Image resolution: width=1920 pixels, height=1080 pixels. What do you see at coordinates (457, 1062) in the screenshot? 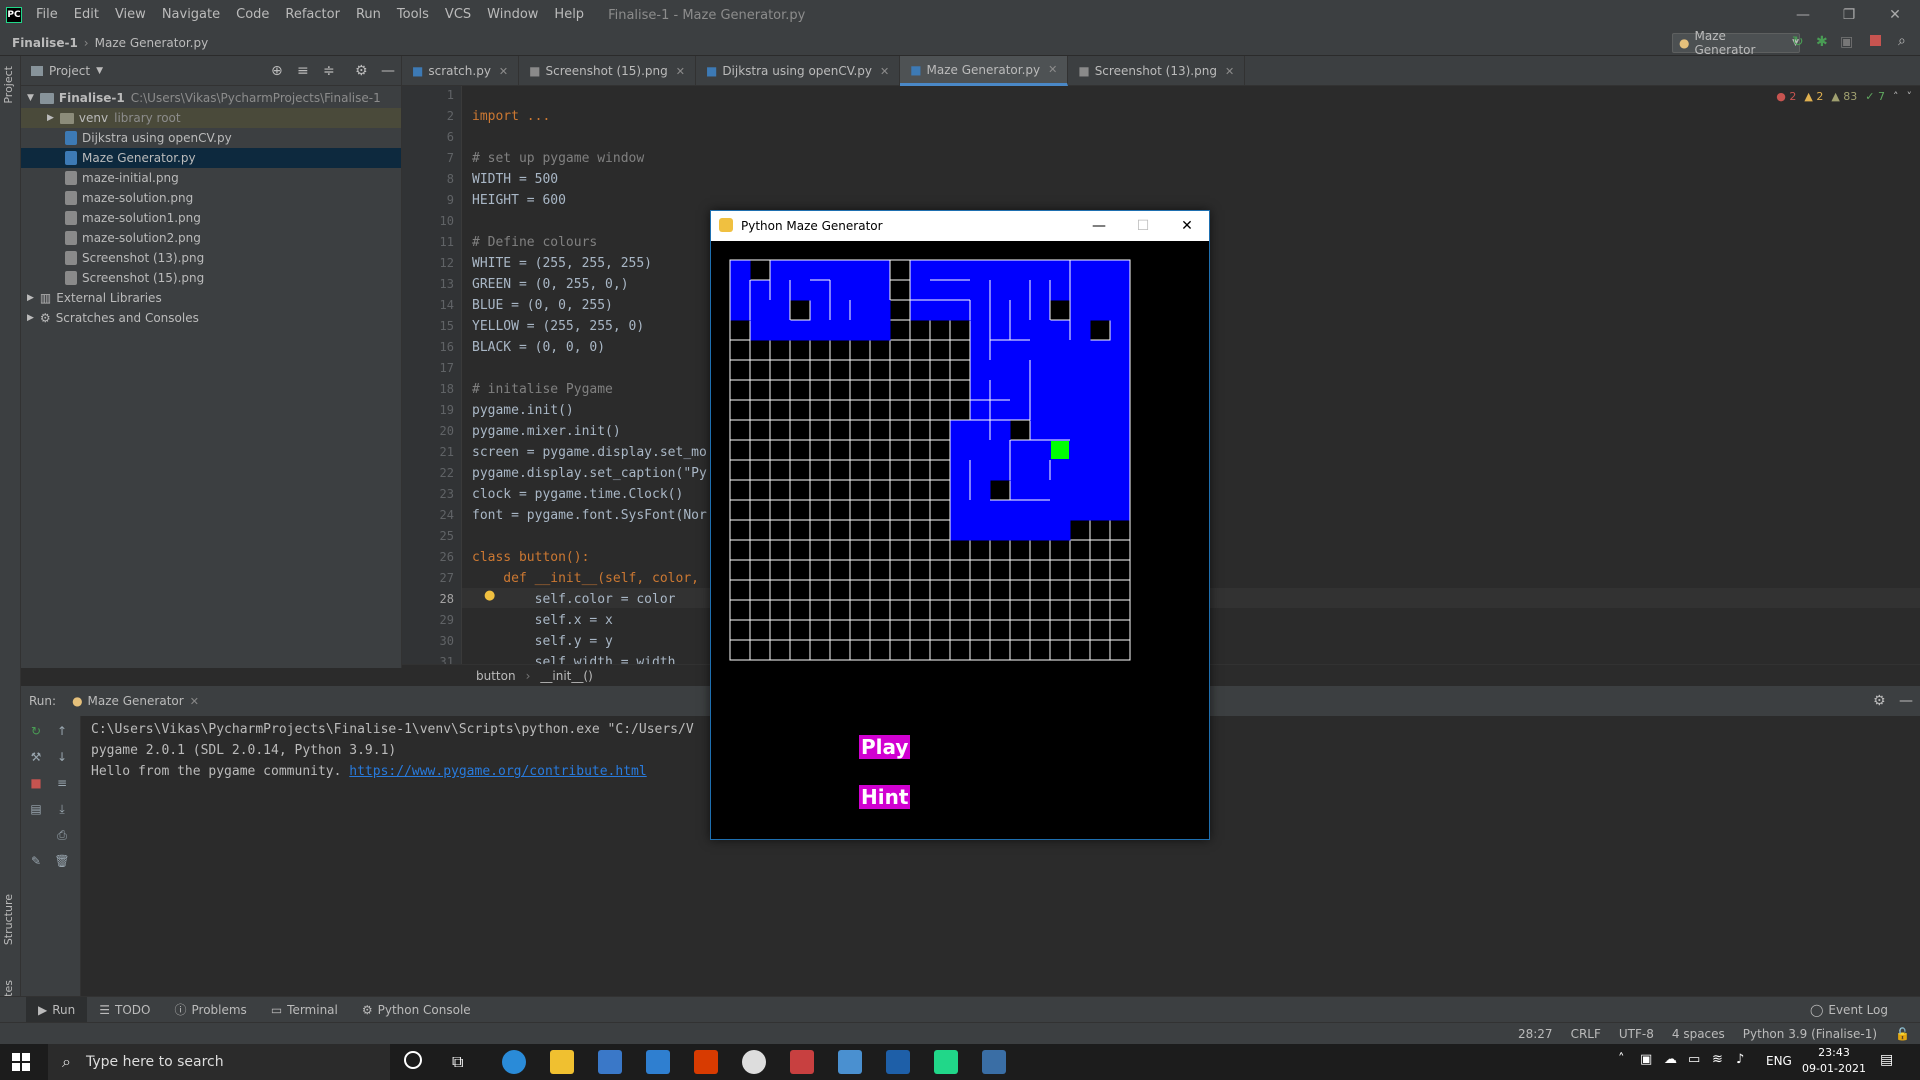
I see `task-view-icon: ⧉` at bounding box center [457, 1062].